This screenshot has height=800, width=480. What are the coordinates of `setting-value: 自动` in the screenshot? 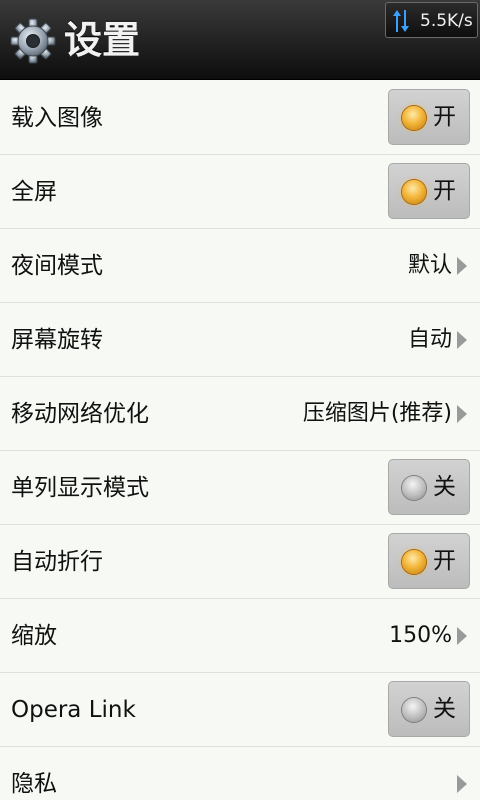 It's located at (429, 339).